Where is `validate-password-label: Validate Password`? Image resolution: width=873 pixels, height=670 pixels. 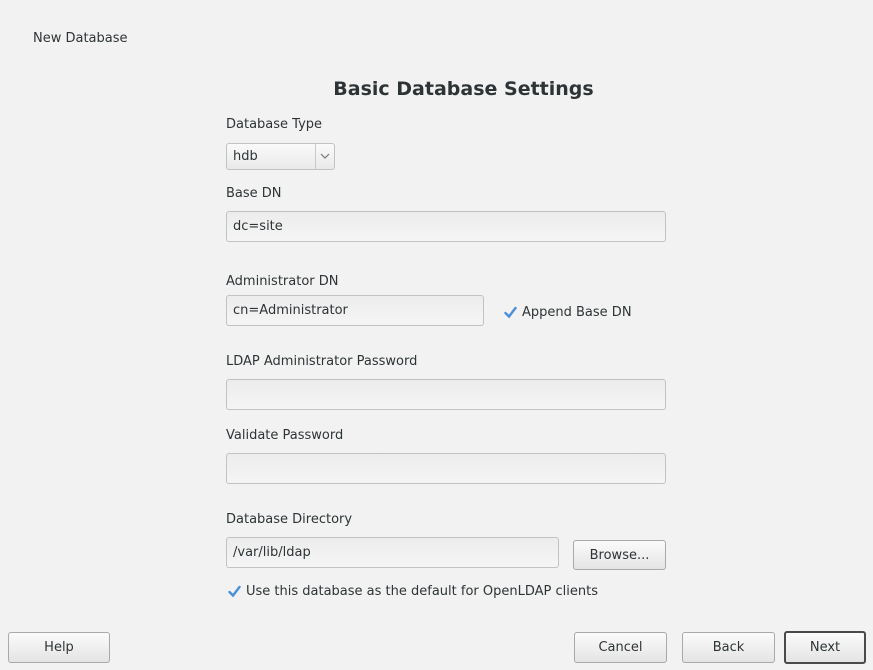 validate-password-label: Validate Password is located at coordinates (285, 435).